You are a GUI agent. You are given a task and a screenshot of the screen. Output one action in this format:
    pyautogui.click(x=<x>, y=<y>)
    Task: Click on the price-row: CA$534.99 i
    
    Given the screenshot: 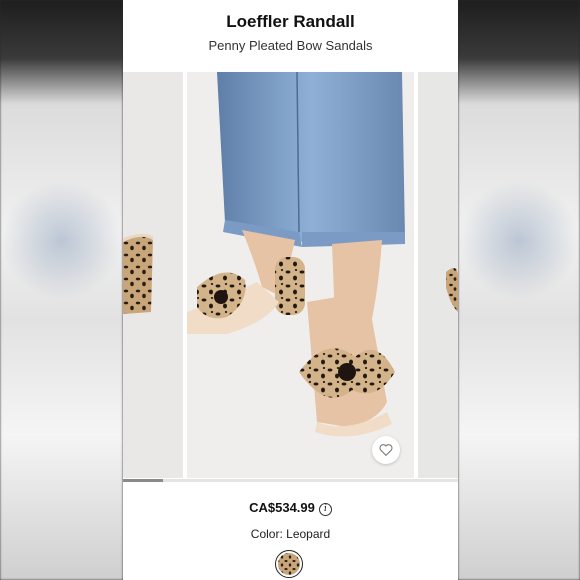 What is the action you would take?
    pyautogui.click(x=290, y=508)
    